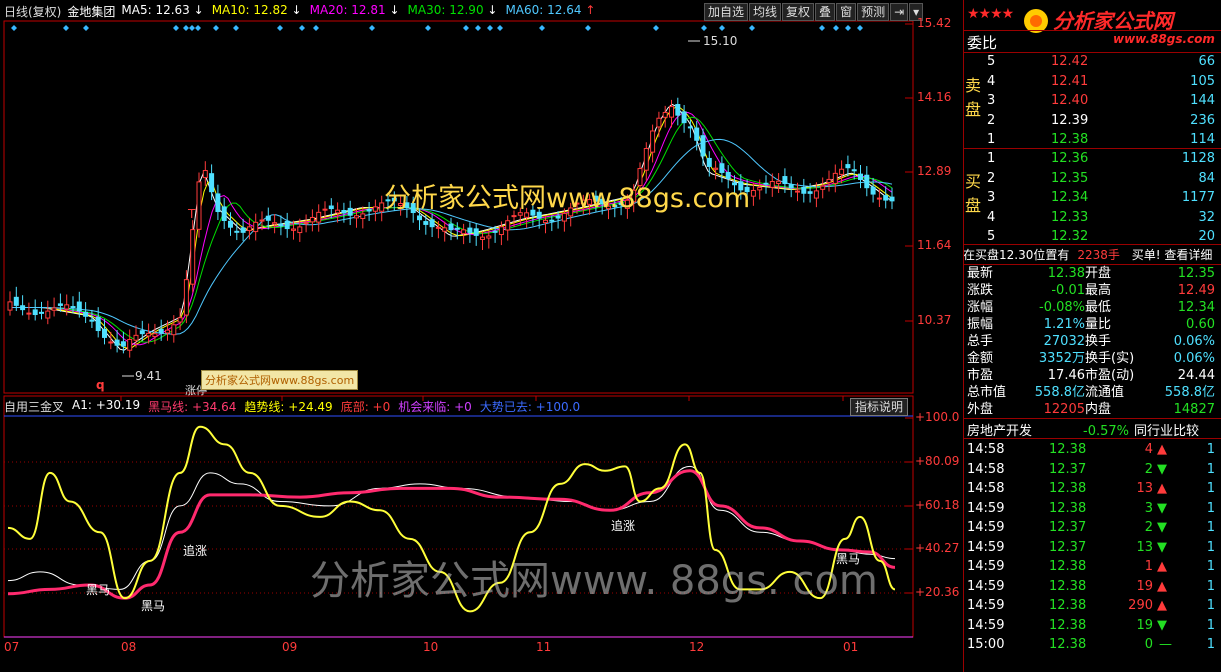 The width and height of the screenshot is (1221, 672). Describe the element at coordinates (544, 647) in the screenshot. I see `time-tick-label: 11` at that location.